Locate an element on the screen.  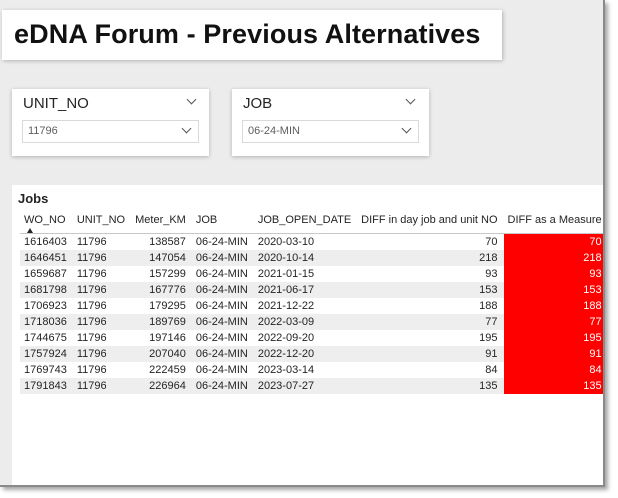
cell-diff-days: 77 is located at coordinates (491, 322).